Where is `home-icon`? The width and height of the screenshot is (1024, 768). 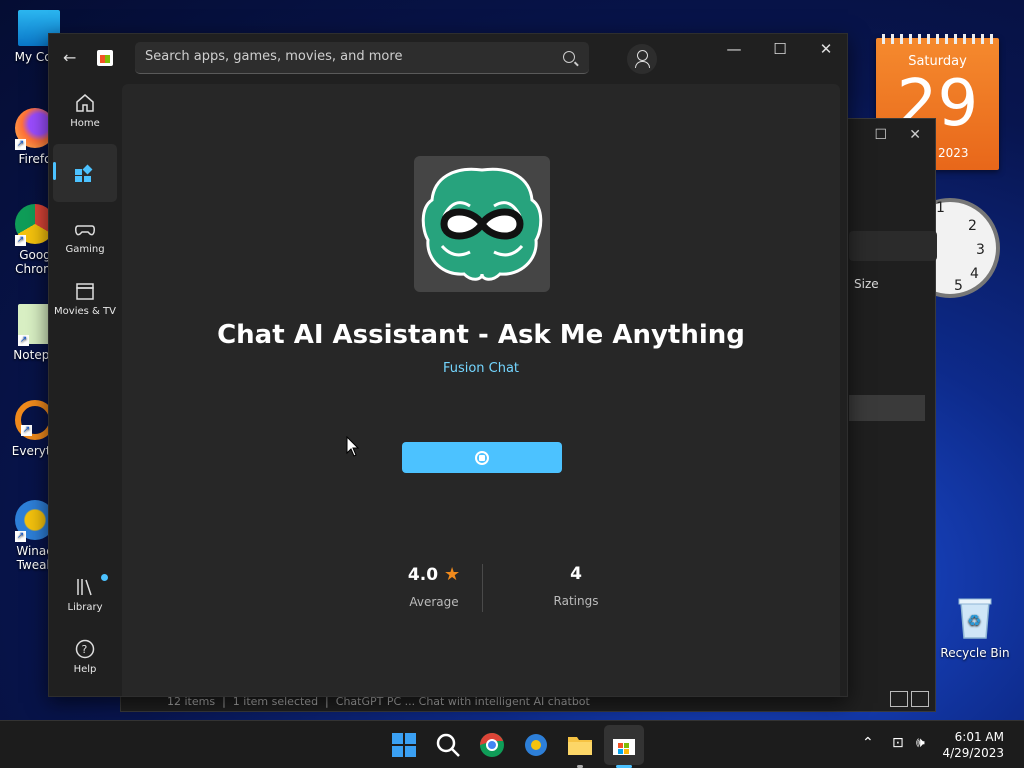
home-icon is located at coordinates (85, 103).